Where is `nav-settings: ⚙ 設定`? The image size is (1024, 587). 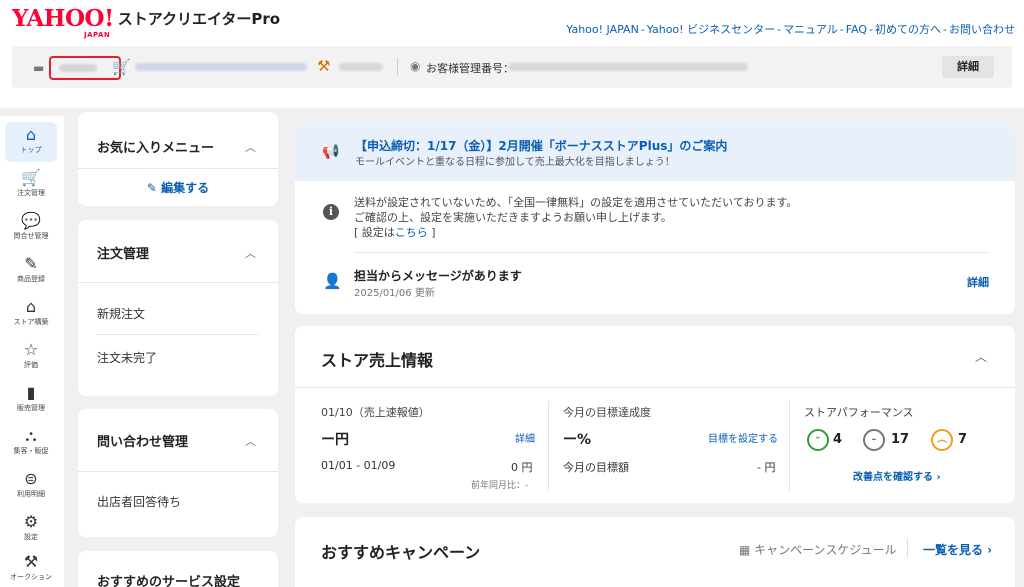
nav-settings: ⚙ 設定 is located at coordinates (31, 529).